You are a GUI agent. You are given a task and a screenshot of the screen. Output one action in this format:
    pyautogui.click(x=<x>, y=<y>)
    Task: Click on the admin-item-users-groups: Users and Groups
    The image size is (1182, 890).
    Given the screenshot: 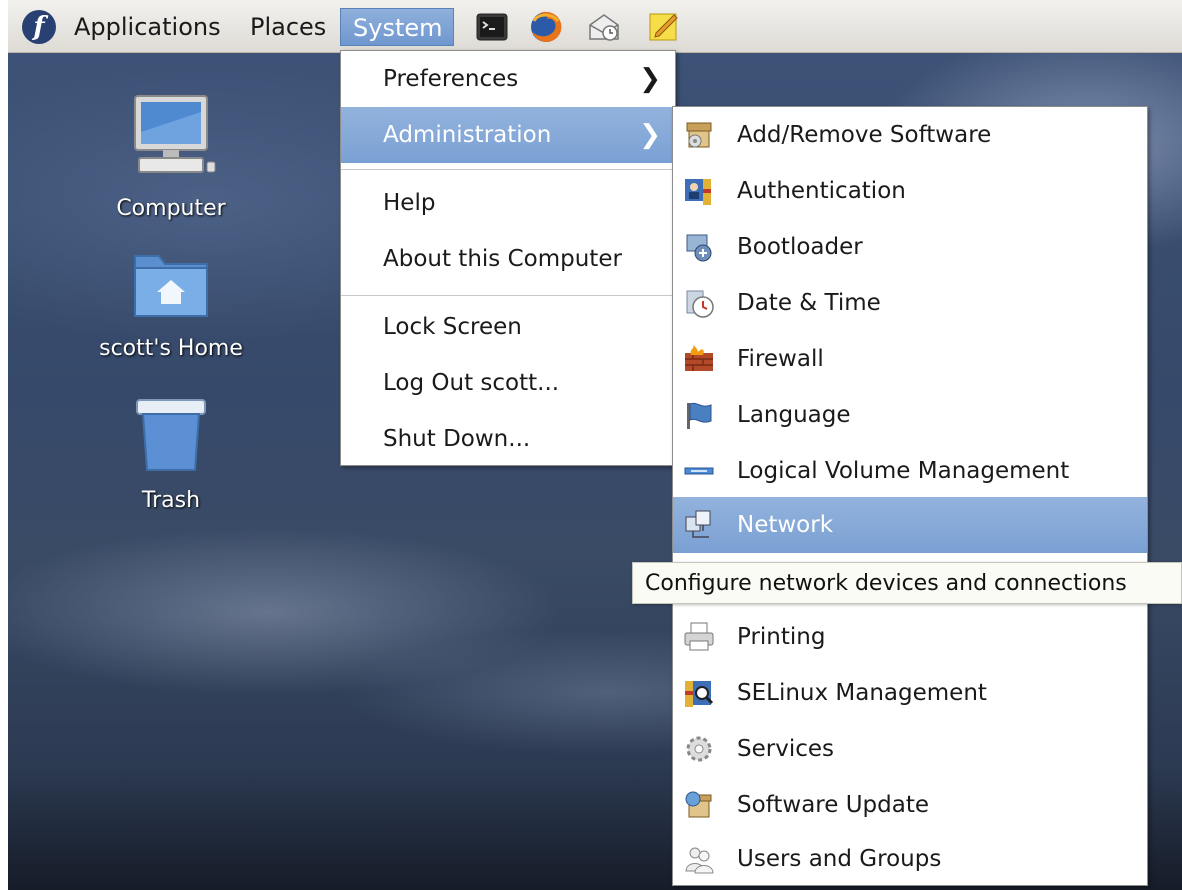 What is the action you would take?
    pyautogui.click(x=910, y=859)
    